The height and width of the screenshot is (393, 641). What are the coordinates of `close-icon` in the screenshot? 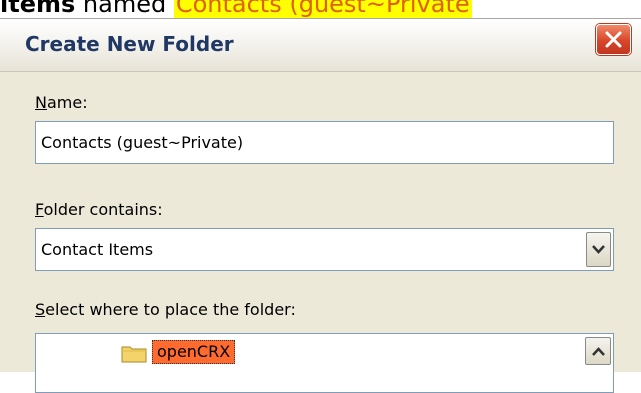 It's located at (613, 39).